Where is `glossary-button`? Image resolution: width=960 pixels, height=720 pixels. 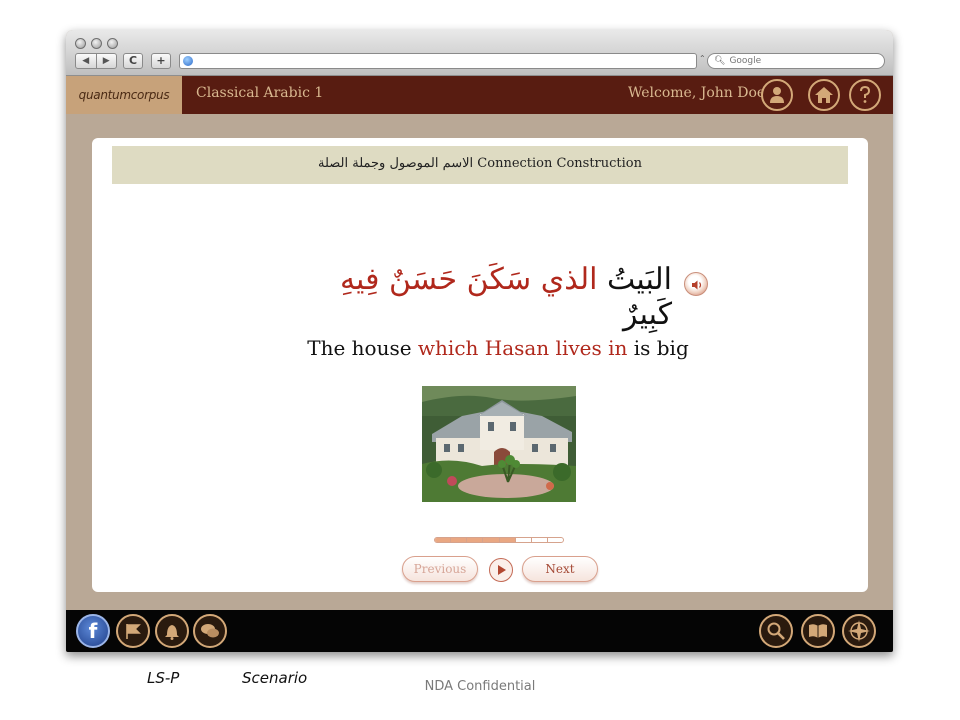 glossary-button is located at coordinates (818, 631).